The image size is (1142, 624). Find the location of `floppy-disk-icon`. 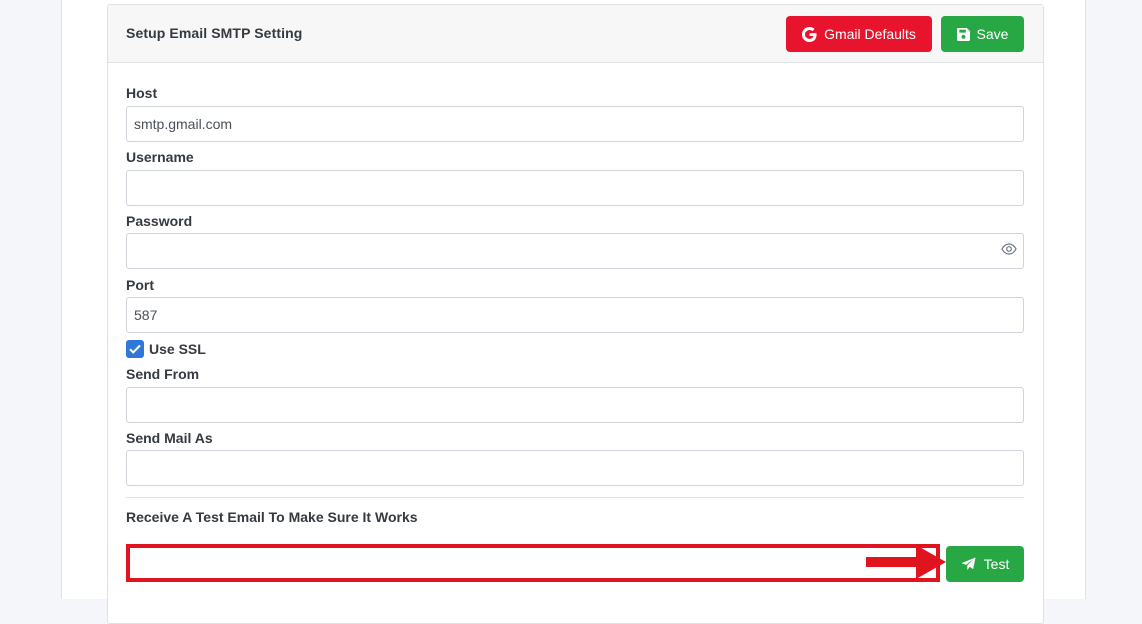

floppy-disk-icon is located at coordinates (963, 34).